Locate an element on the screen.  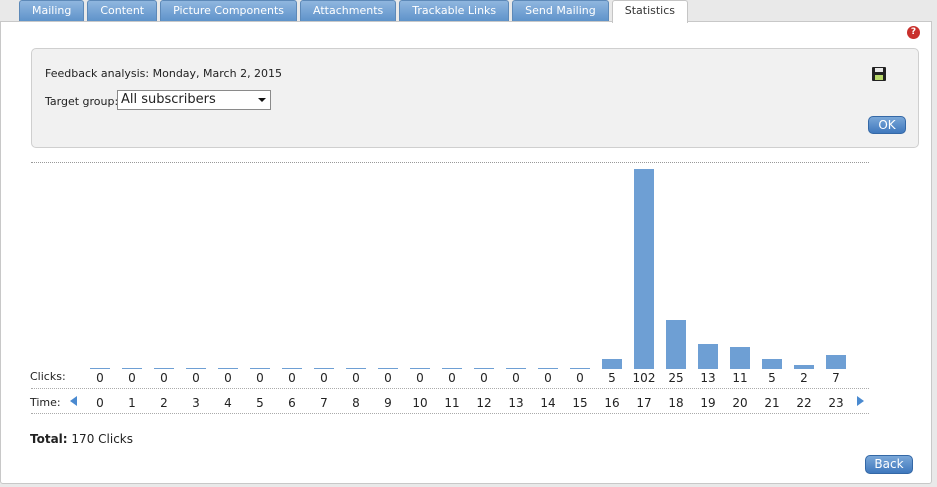
tab-send-mailing: Send Mailing is located at coordinates (560, 10).